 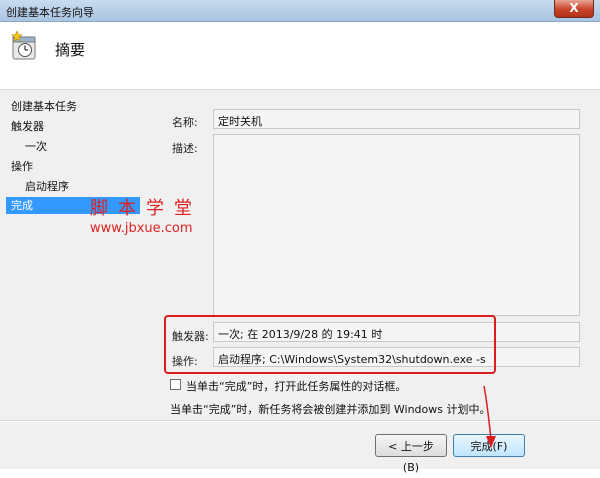 What do you see at coordinates (146, 208) in the screenshot?
I see `watermark-text: 脚本学堂` at bounding box center [146, 208].